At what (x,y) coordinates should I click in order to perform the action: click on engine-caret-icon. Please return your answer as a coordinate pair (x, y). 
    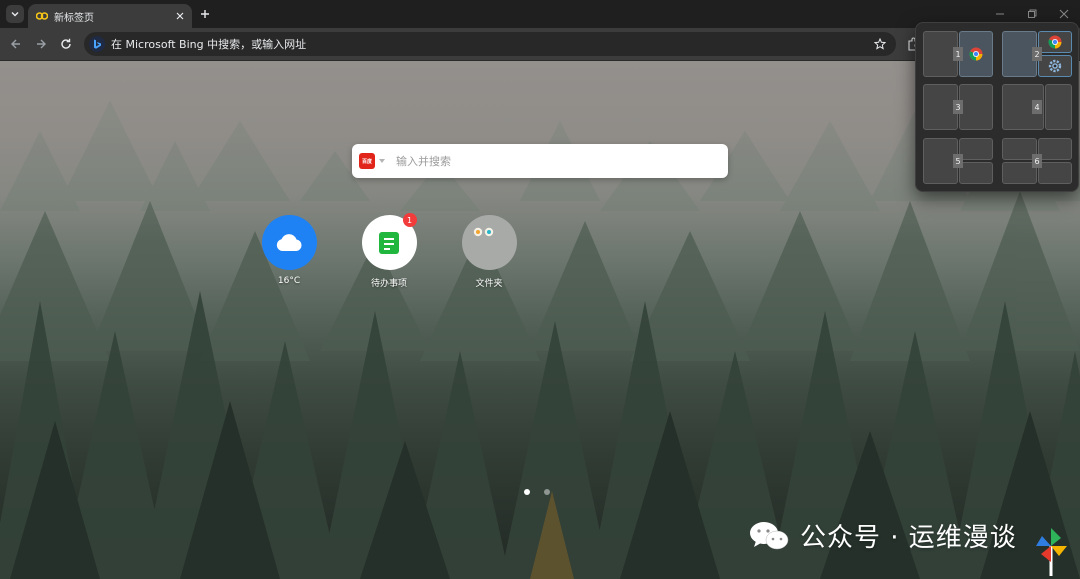
    Looking at the image, I should click on (382, 161).